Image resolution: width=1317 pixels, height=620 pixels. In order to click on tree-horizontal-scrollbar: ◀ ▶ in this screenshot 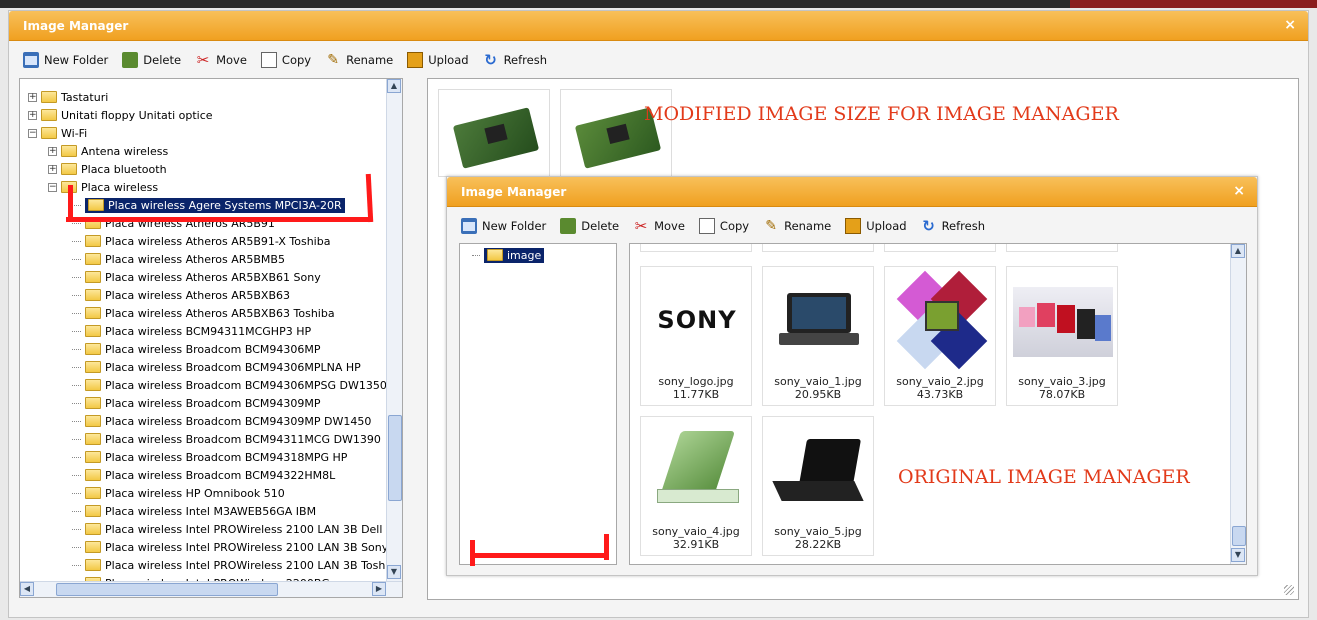, I will do `click(211, 589)`.